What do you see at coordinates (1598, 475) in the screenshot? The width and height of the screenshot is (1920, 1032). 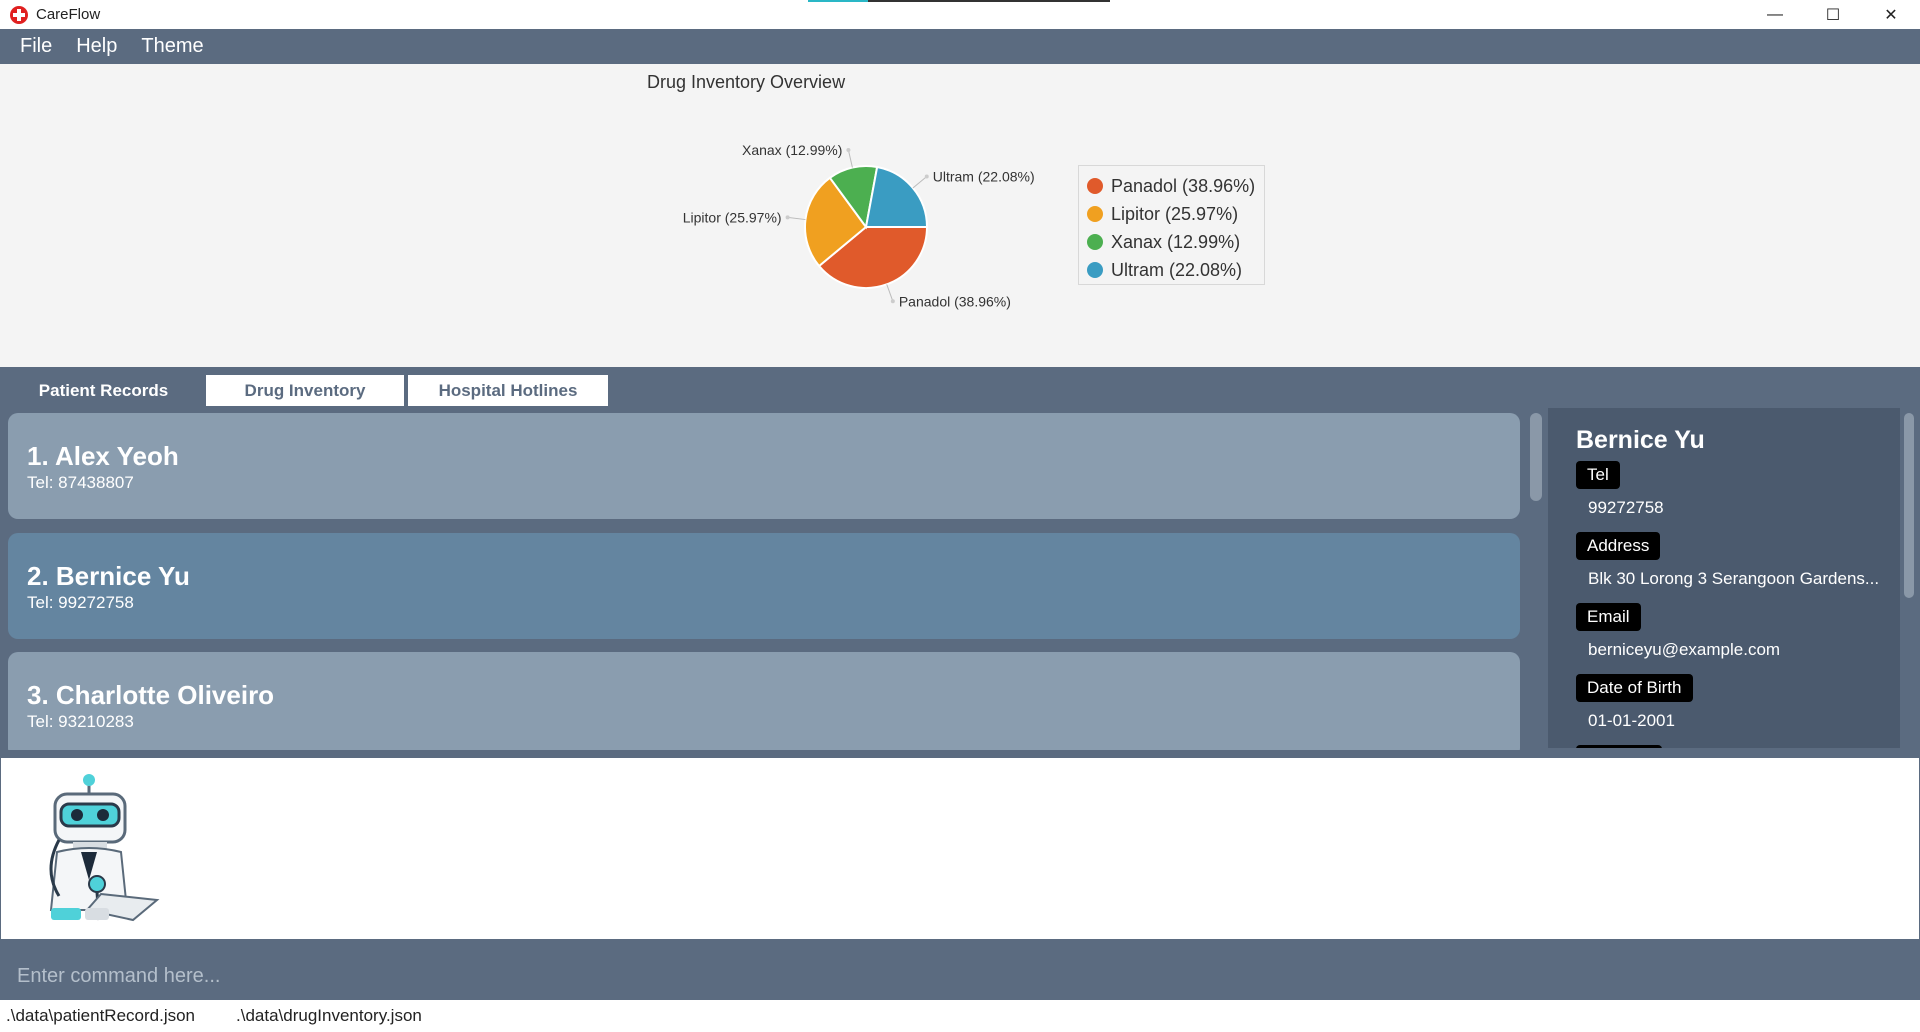 I see `detail-label-tel: Tel` at bounding box center [1598, 475].